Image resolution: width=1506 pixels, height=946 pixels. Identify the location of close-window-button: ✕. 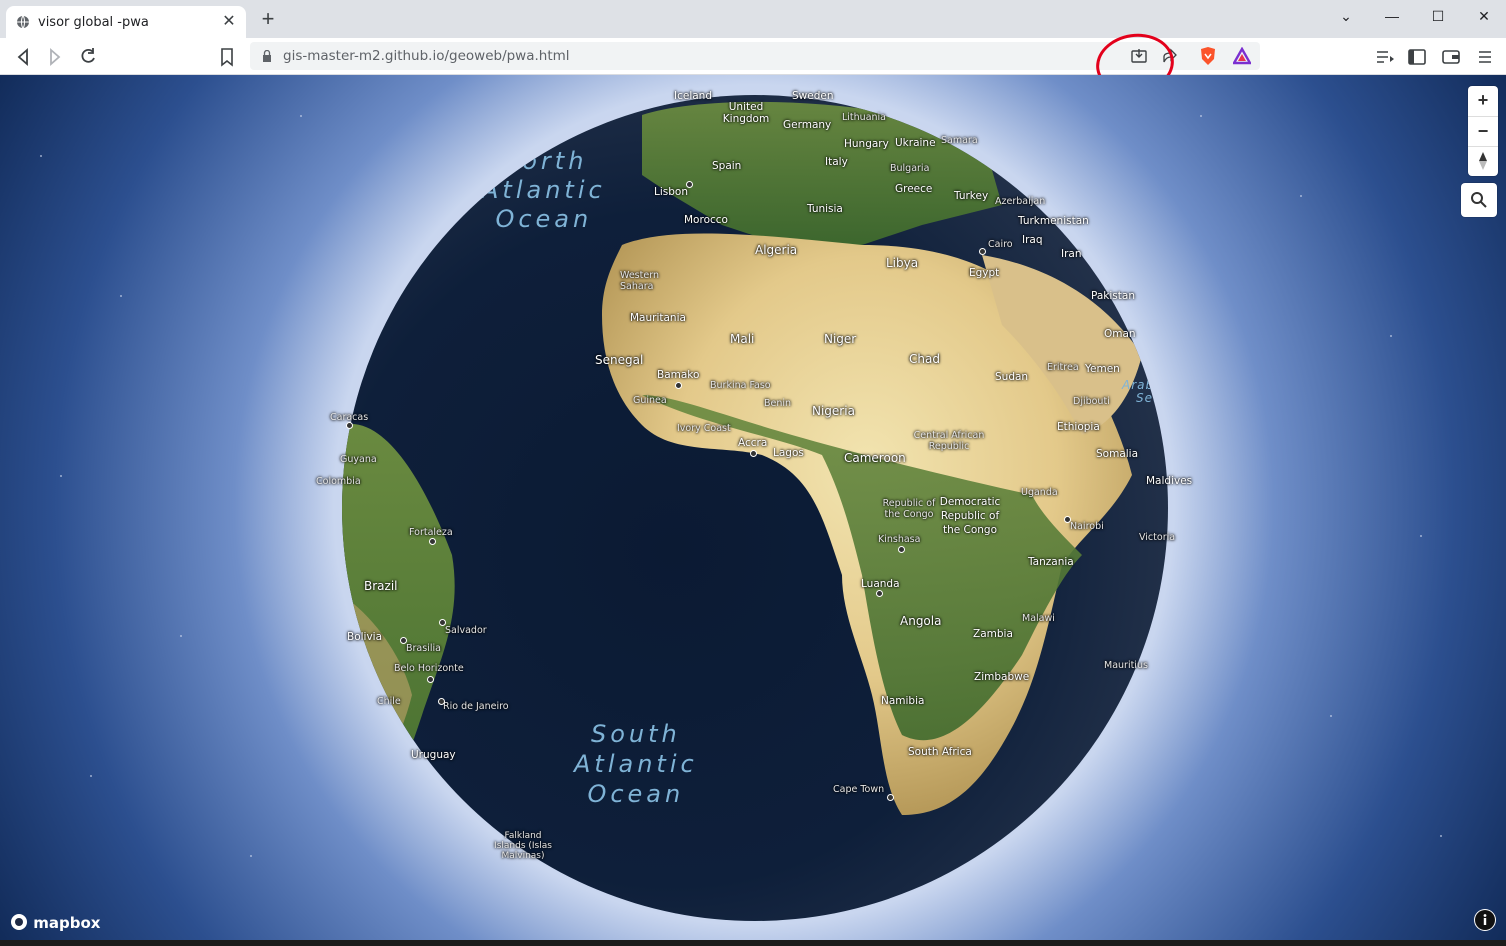
(1484, 16).